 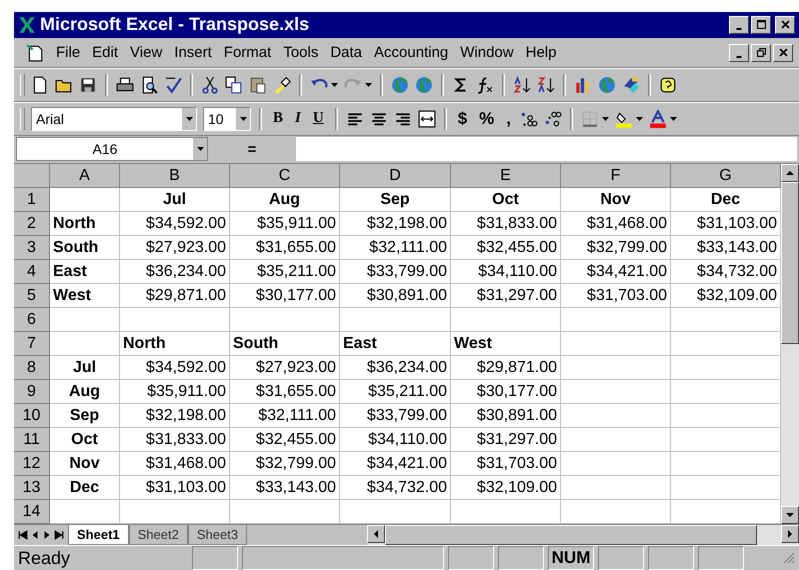 What do you see at coordinates (761, 53) in the screenshot?
I see `restore-button` at bounding box center [761, 53].